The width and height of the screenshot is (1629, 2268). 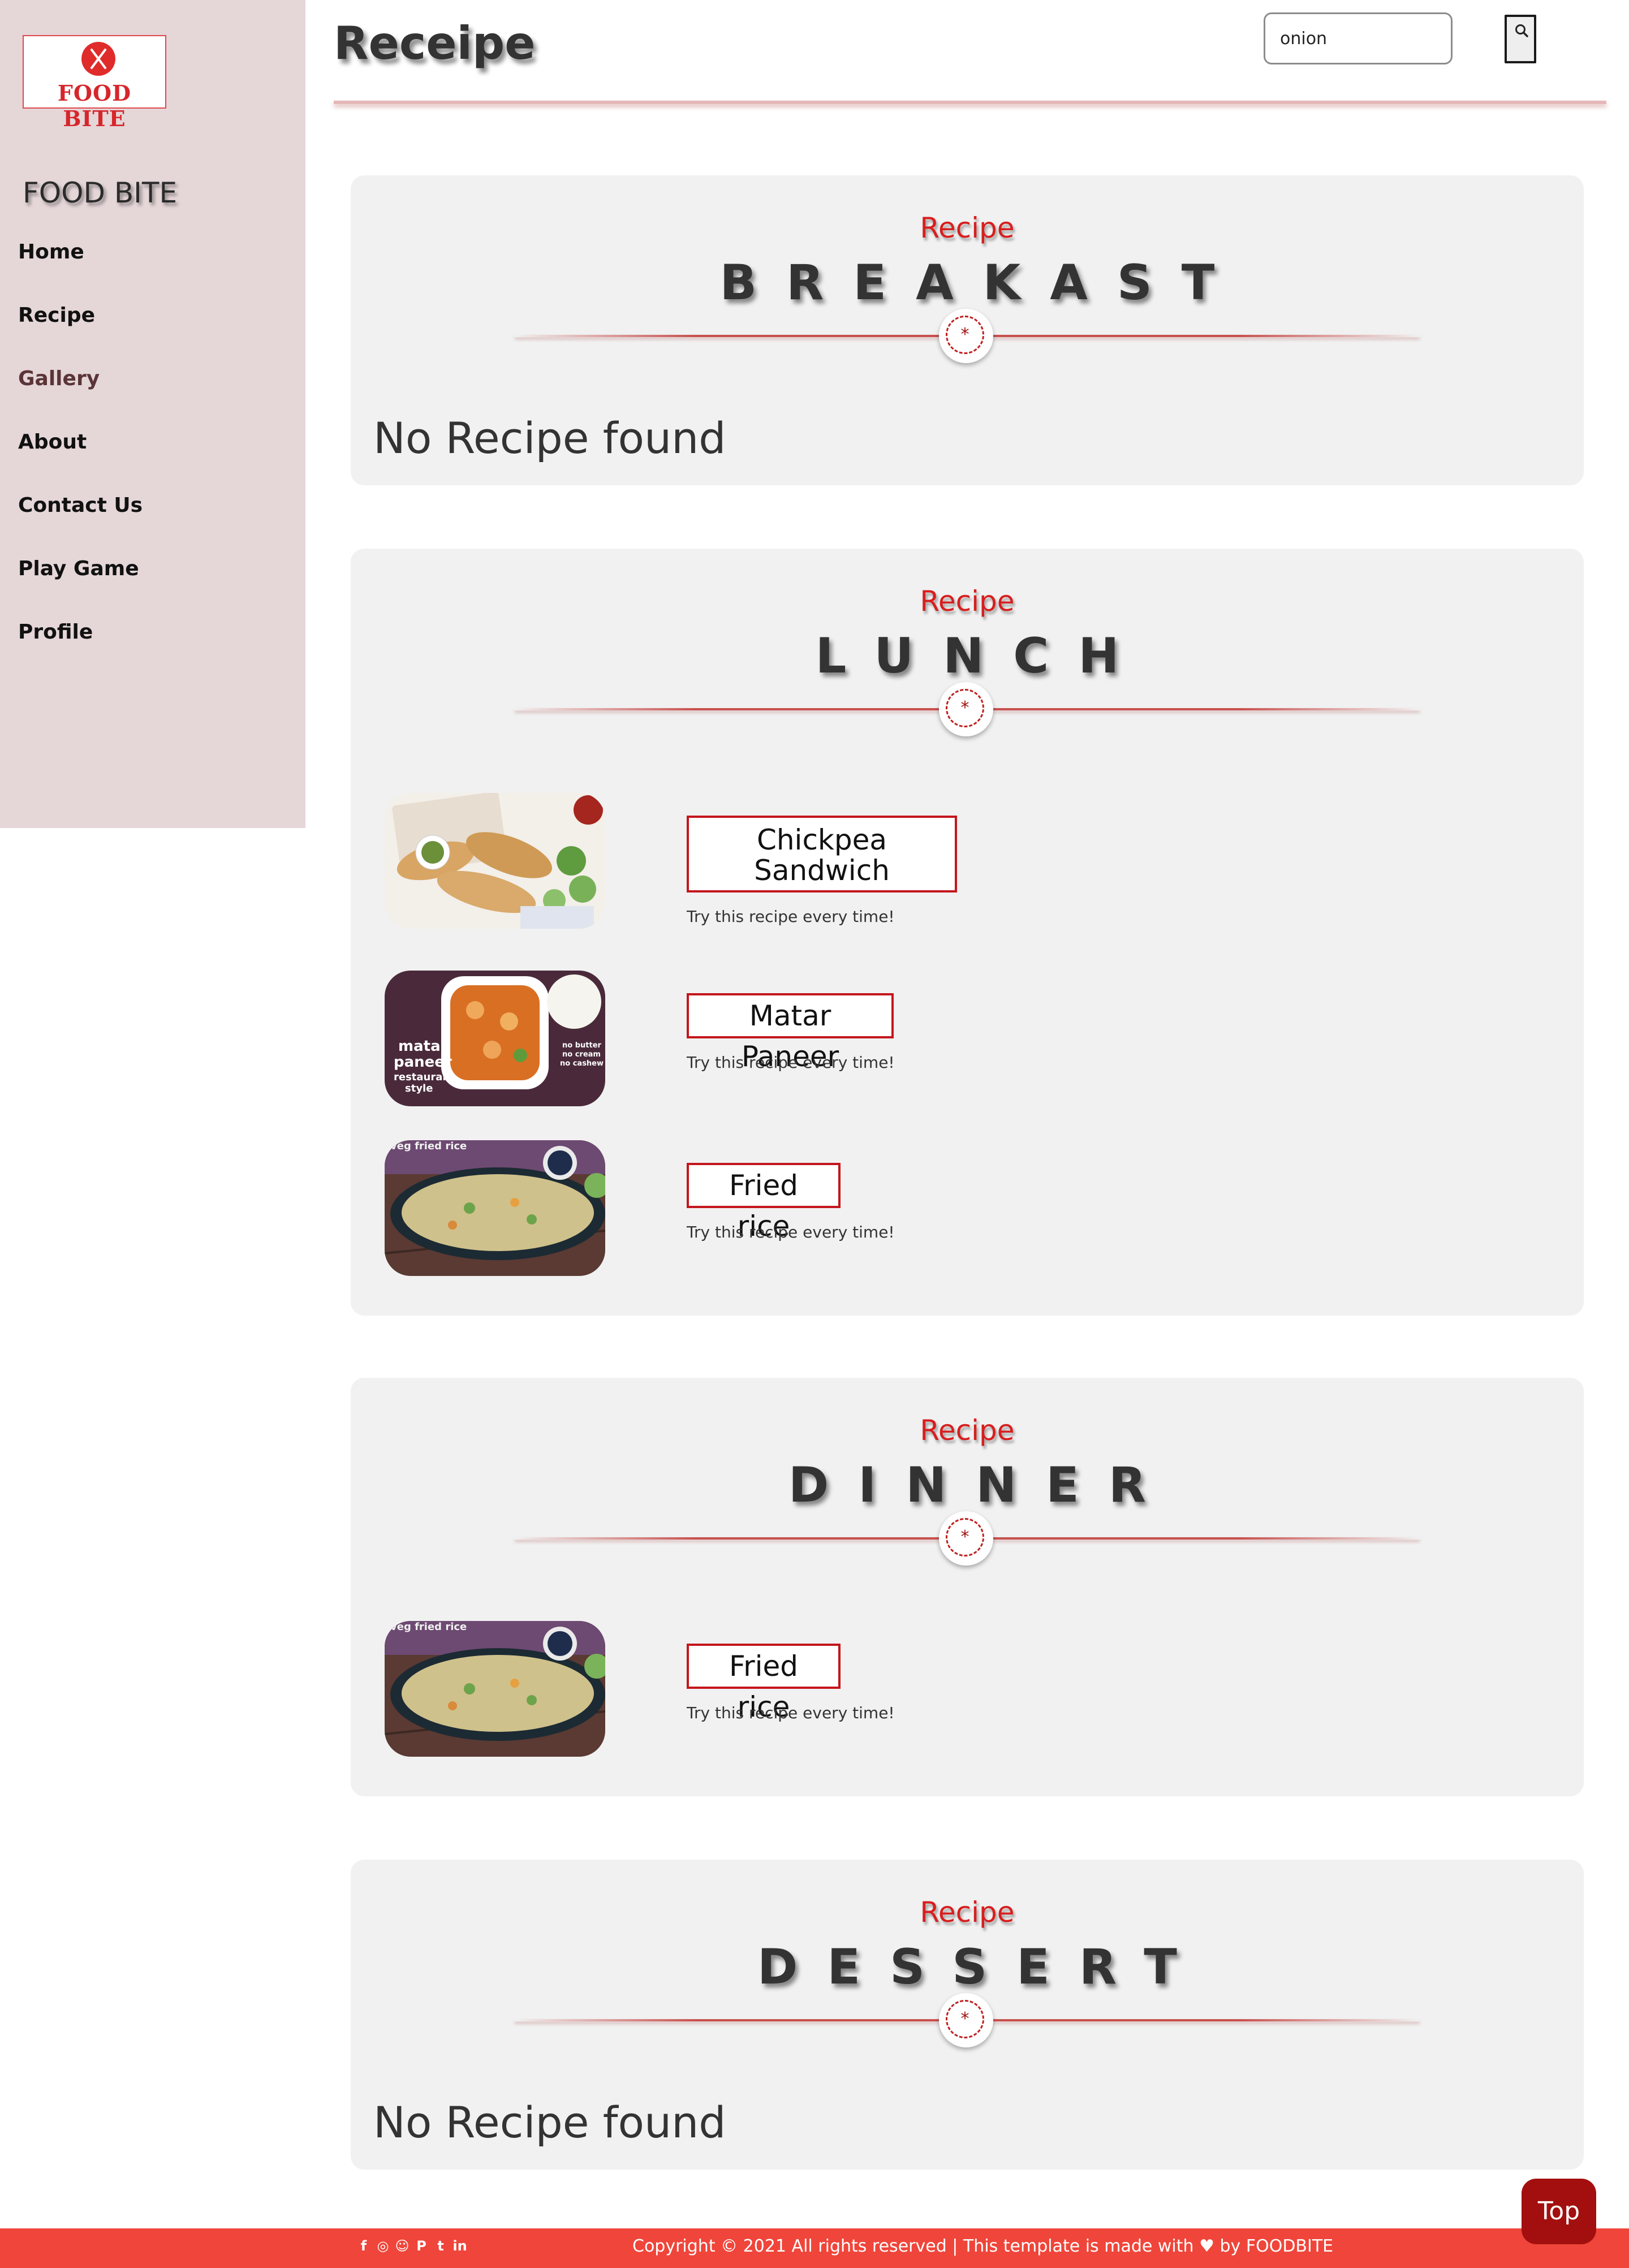 What do you see at coordinates (982, 1485) in the screenshot?
I see `section-title: DINNER` at bounding box center [982, 1485].